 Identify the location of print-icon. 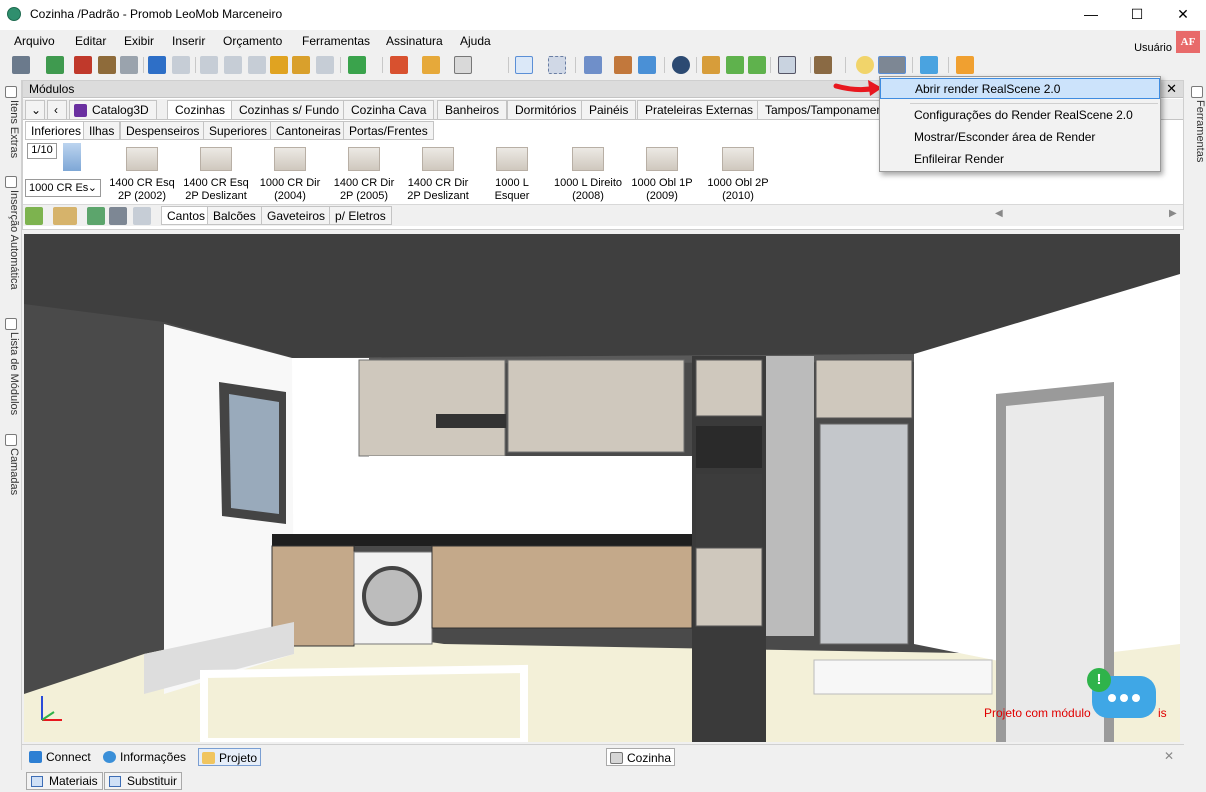
(129, 65).